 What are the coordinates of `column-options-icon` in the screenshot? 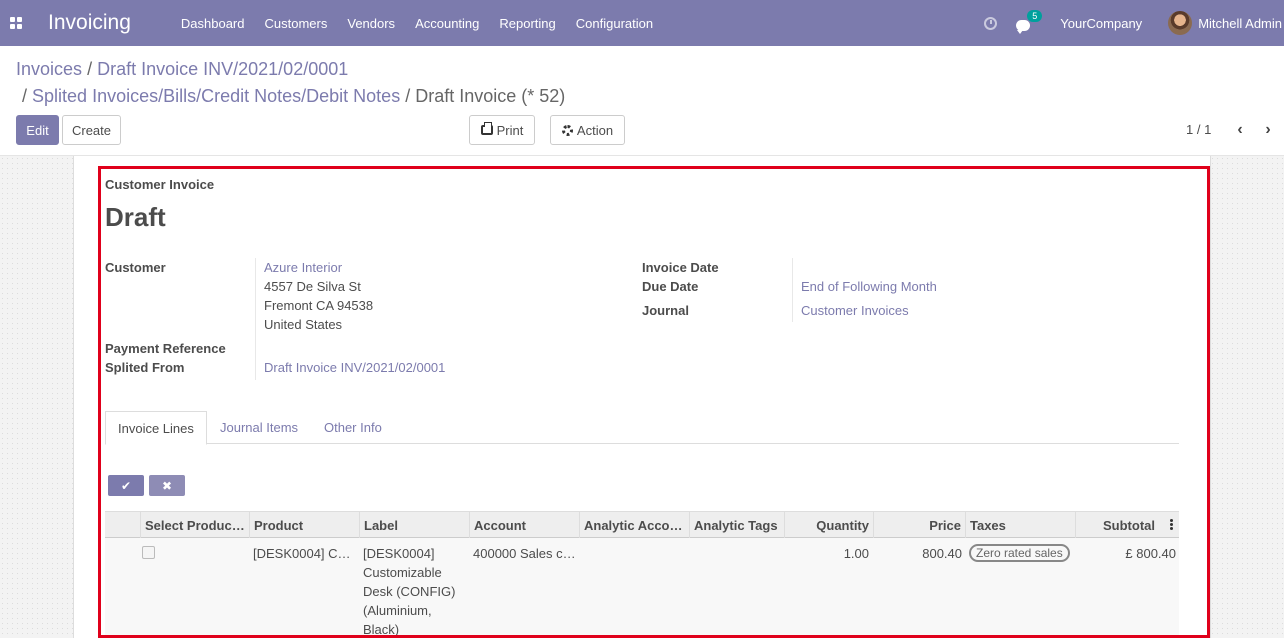 It's located at (1172, 525).